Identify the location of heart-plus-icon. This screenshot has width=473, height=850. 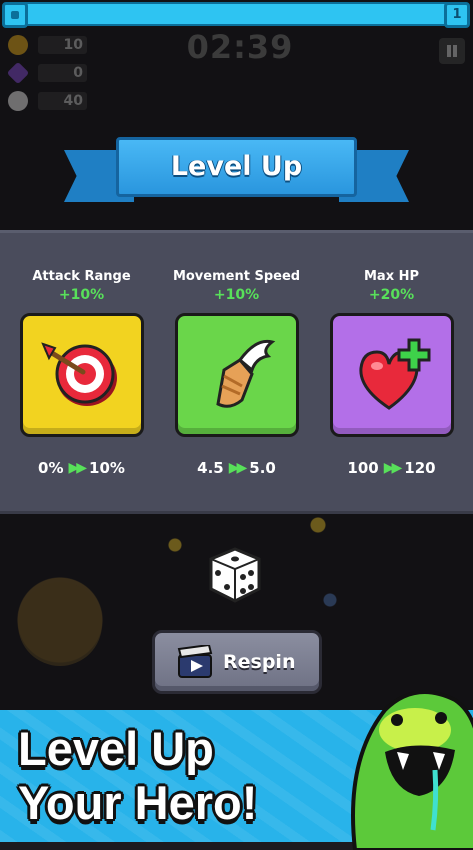
(394, 374).